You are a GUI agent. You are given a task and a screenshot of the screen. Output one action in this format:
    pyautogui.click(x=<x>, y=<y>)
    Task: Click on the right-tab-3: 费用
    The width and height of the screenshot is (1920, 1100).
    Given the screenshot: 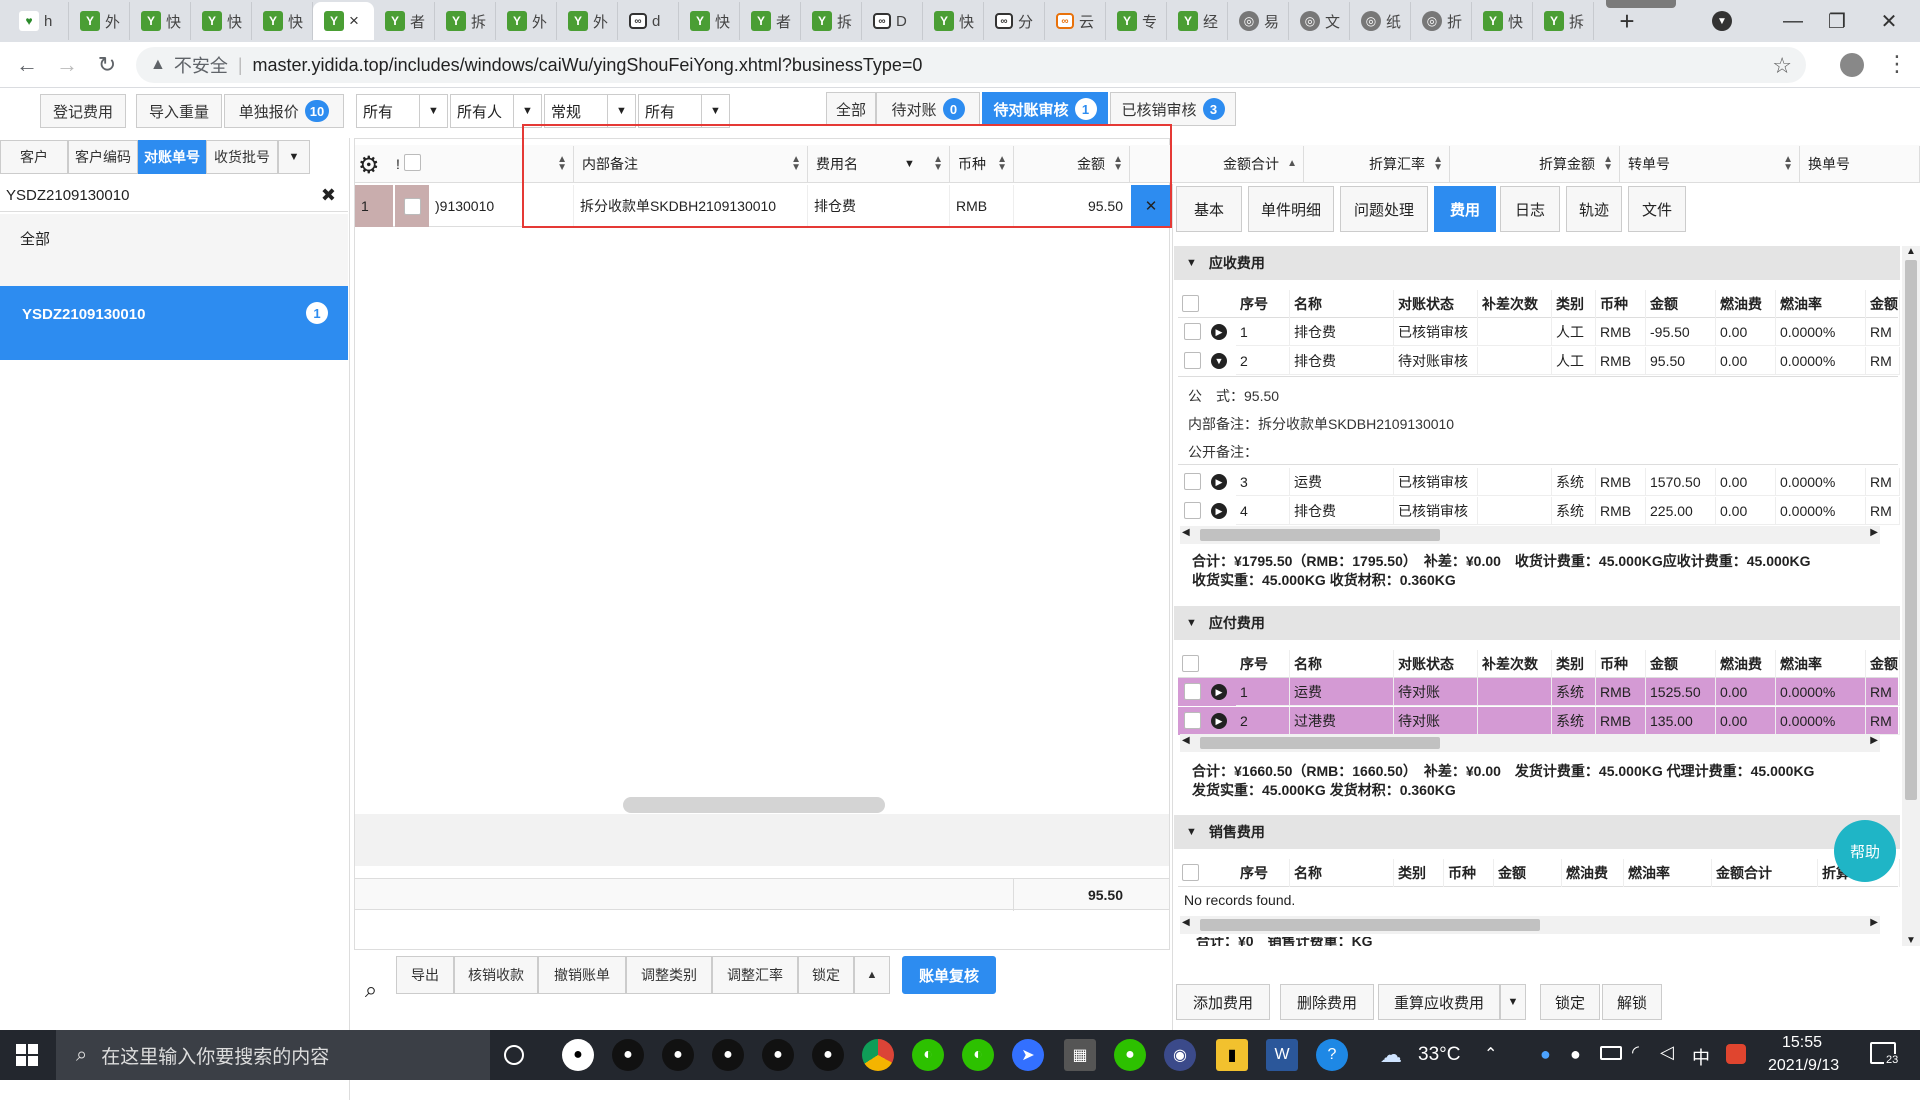 What is the action you would take?
    pyautogui.click(x=1465, y=209)
    